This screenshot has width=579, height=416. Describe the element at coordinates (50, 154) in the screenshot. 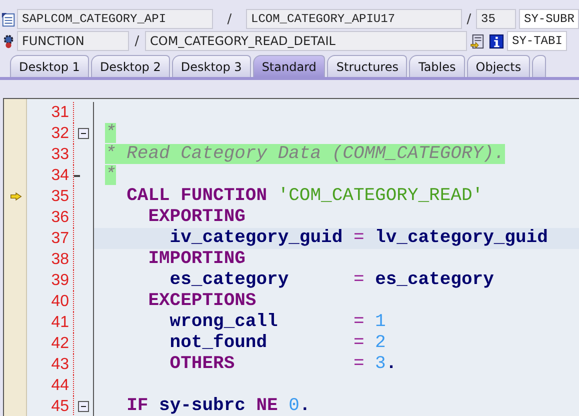

I see `line-number: 33` at that location.